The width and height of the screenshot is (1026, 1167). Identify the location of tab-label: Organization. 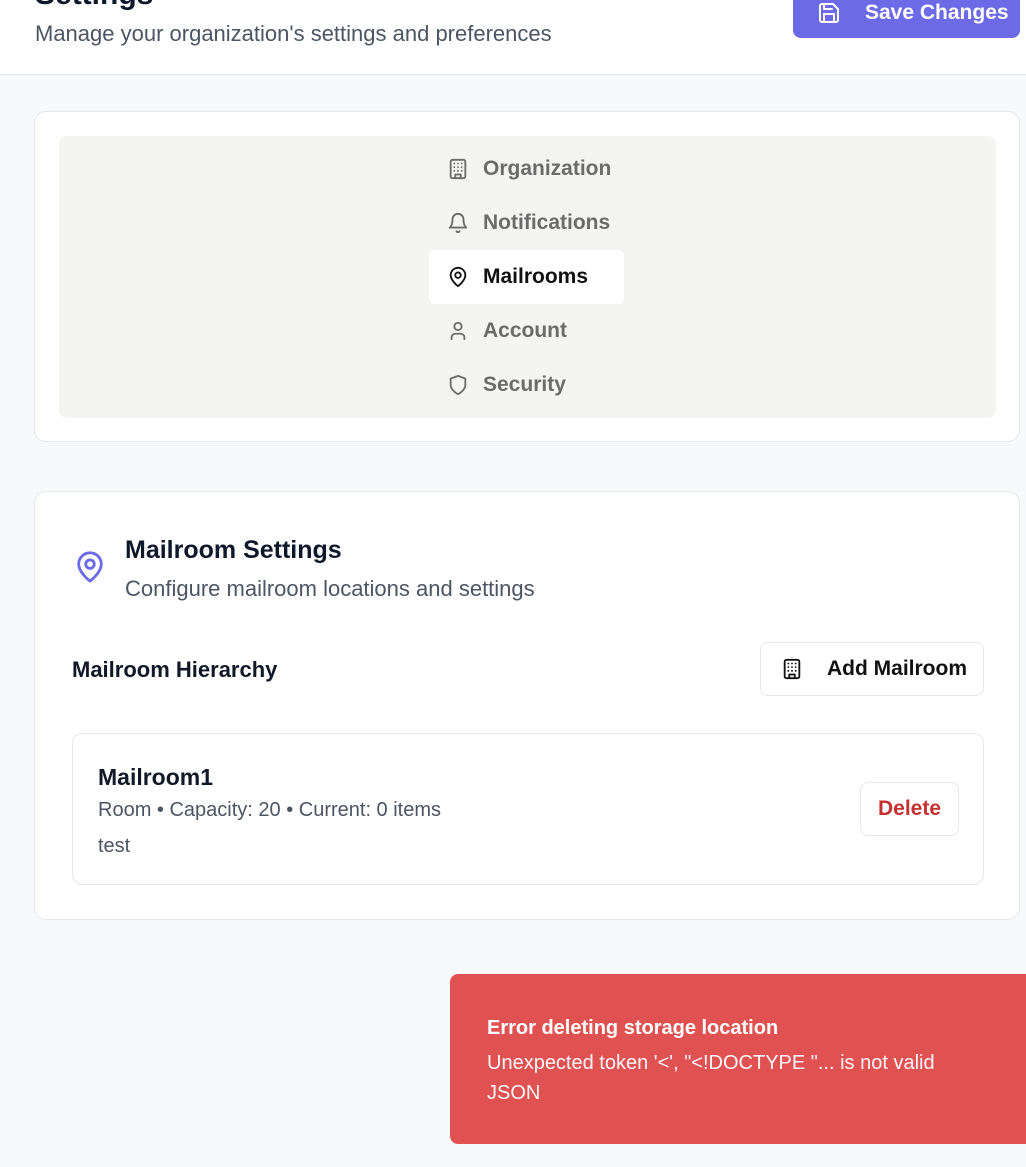
(547, 168).